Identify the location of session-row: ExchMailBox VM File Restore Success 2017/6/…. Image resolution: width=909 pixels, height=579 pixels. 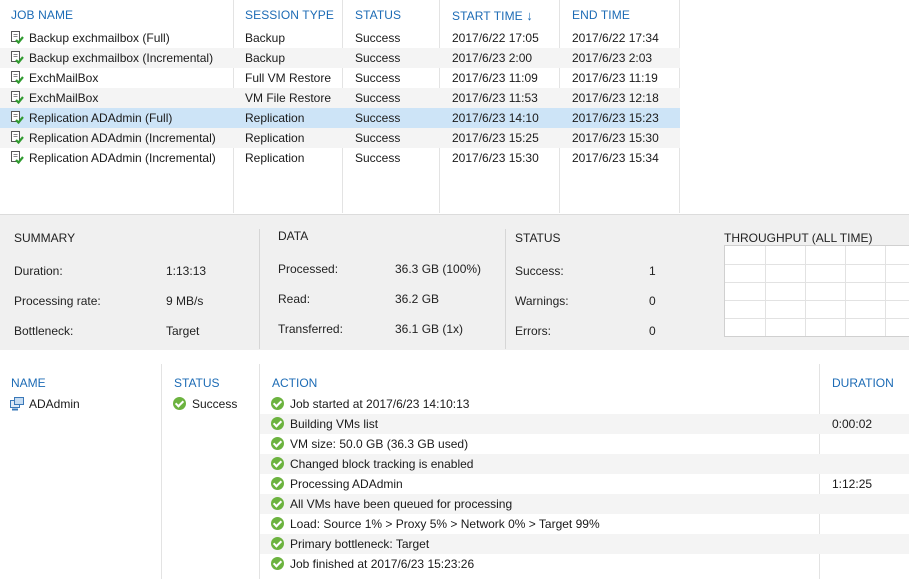
(340, 98).